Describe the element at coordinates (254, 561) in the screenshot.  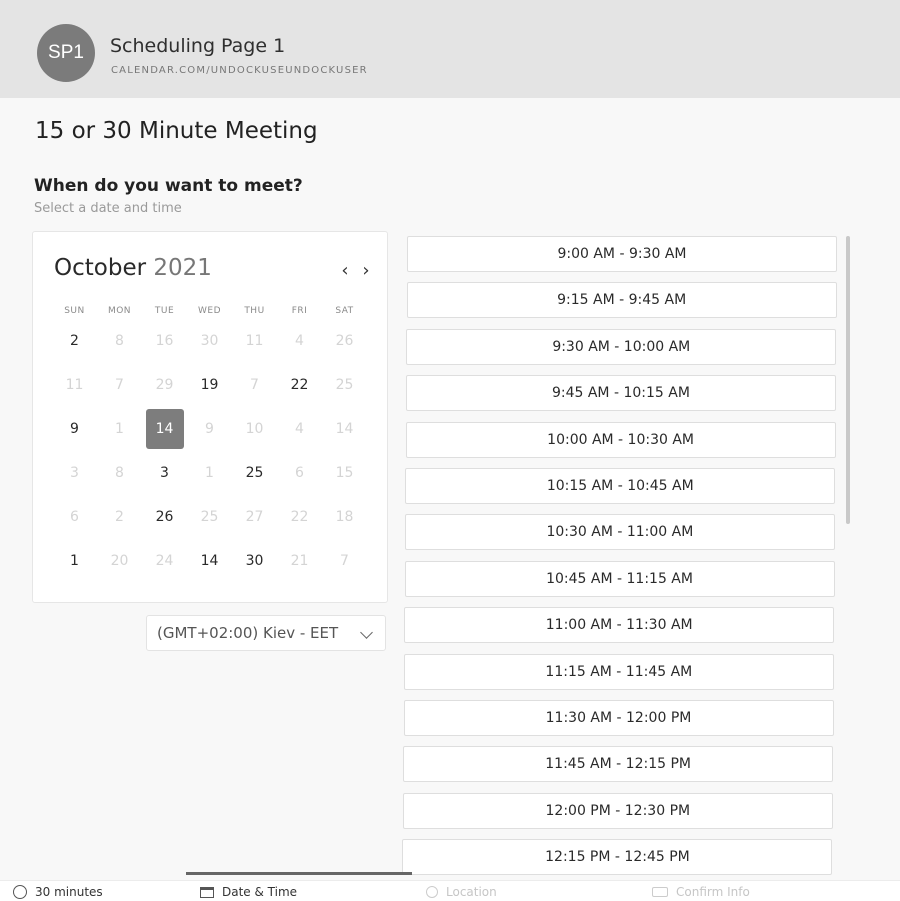
I see `calendar-day: 30` at that location.